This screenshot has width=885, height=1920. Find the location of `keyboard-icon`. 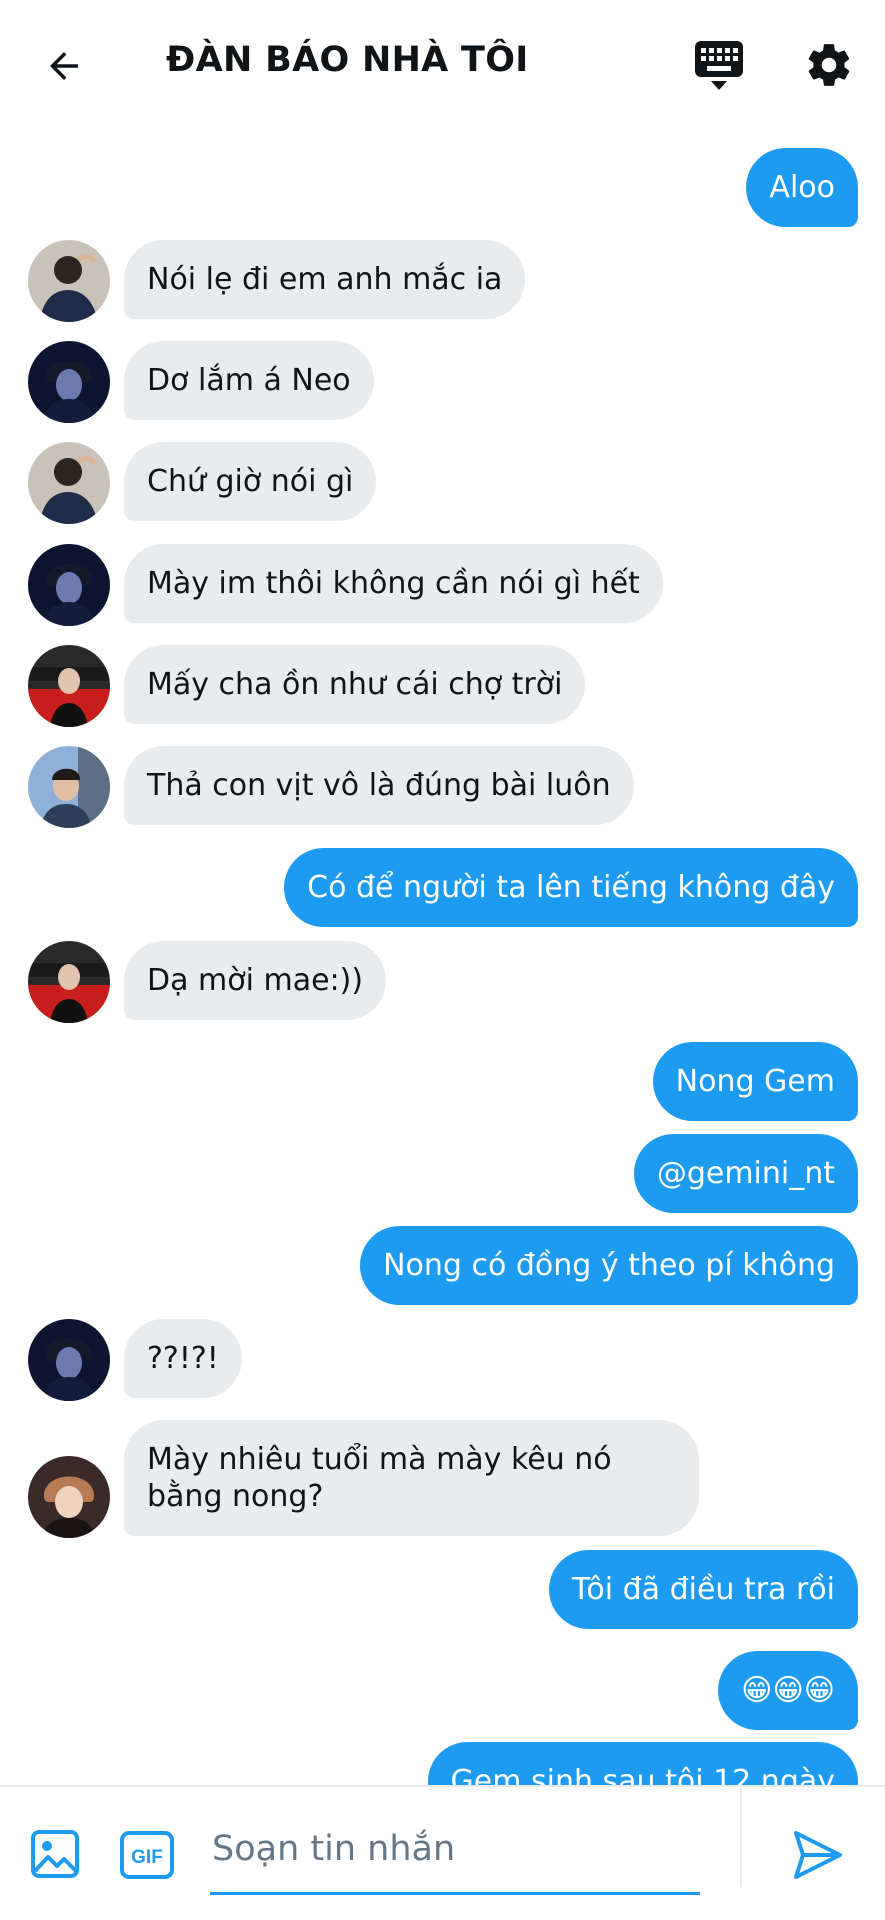

keyboard-icon is located at coordinates (719, 65).